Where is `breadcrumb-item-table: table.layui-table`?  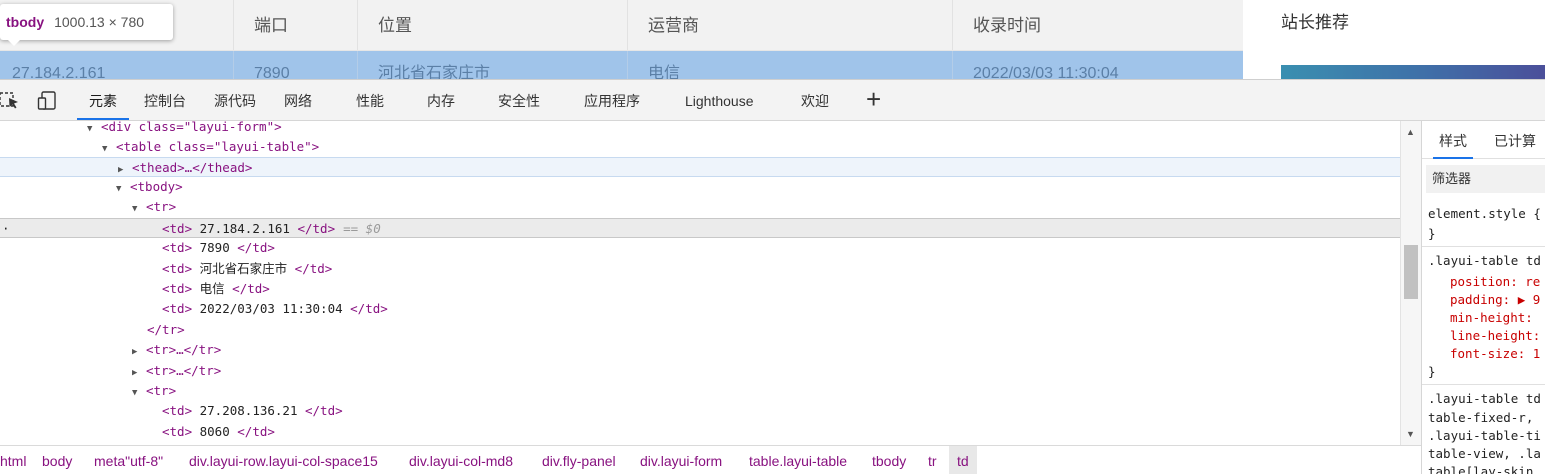 breadcrumb-item-table: table.layui-table is located at coordinates (798, 460).